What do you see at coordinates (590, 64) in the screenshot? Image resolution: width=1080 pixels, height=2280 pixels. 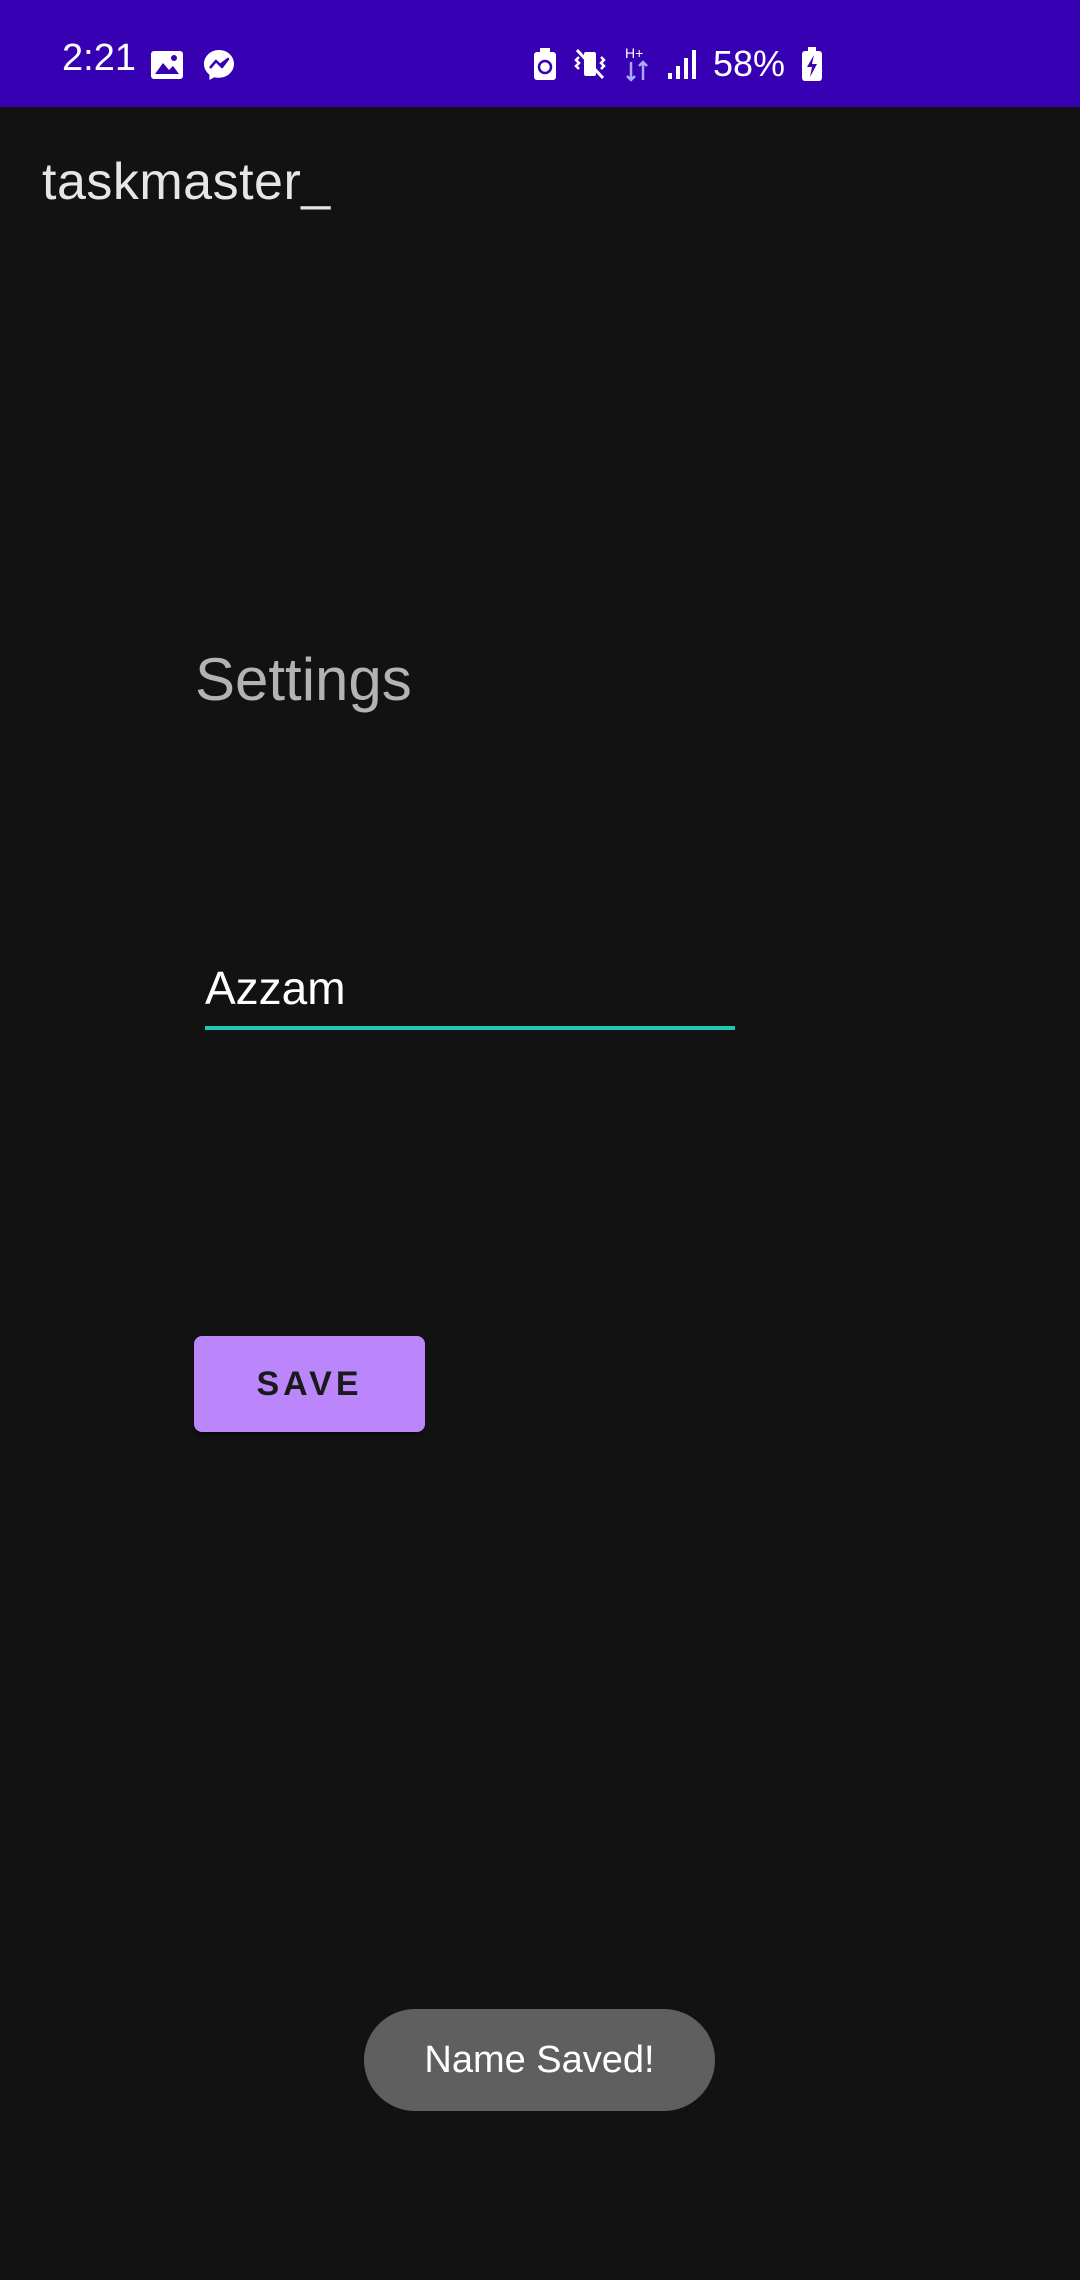 I see `vibrate-mute-icon` at bounding box center [590, 64].